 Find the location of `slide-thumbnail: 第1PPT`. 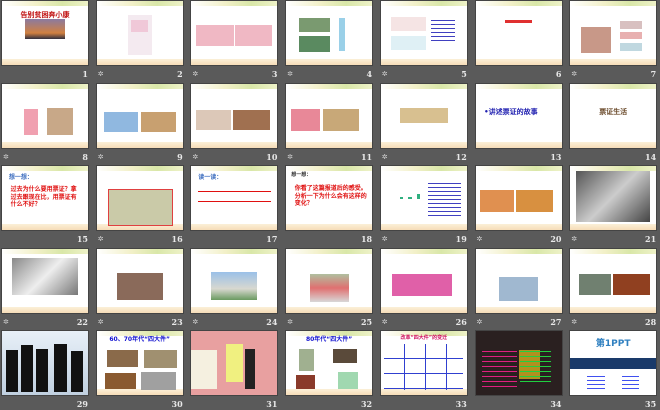

slide-thumbnail: 第1PPT is located at coordinates (613, 363).